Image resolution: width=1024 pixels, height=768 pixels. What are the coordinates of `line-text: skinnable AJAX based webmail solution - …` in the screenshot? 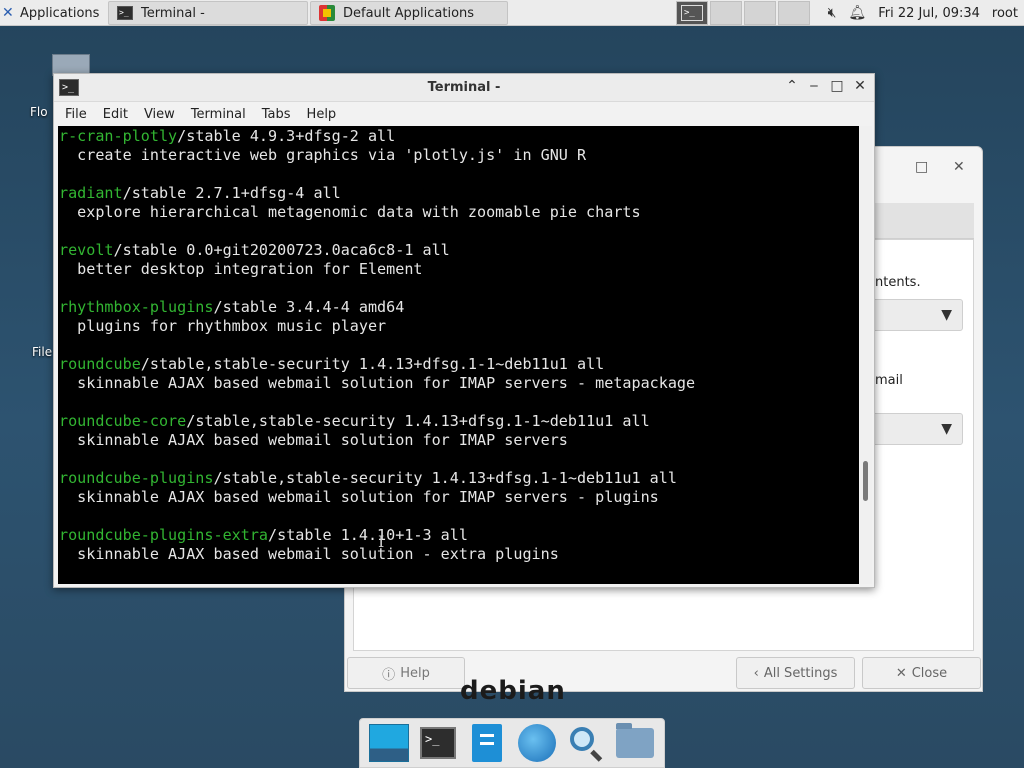 It's located at (309, 554).